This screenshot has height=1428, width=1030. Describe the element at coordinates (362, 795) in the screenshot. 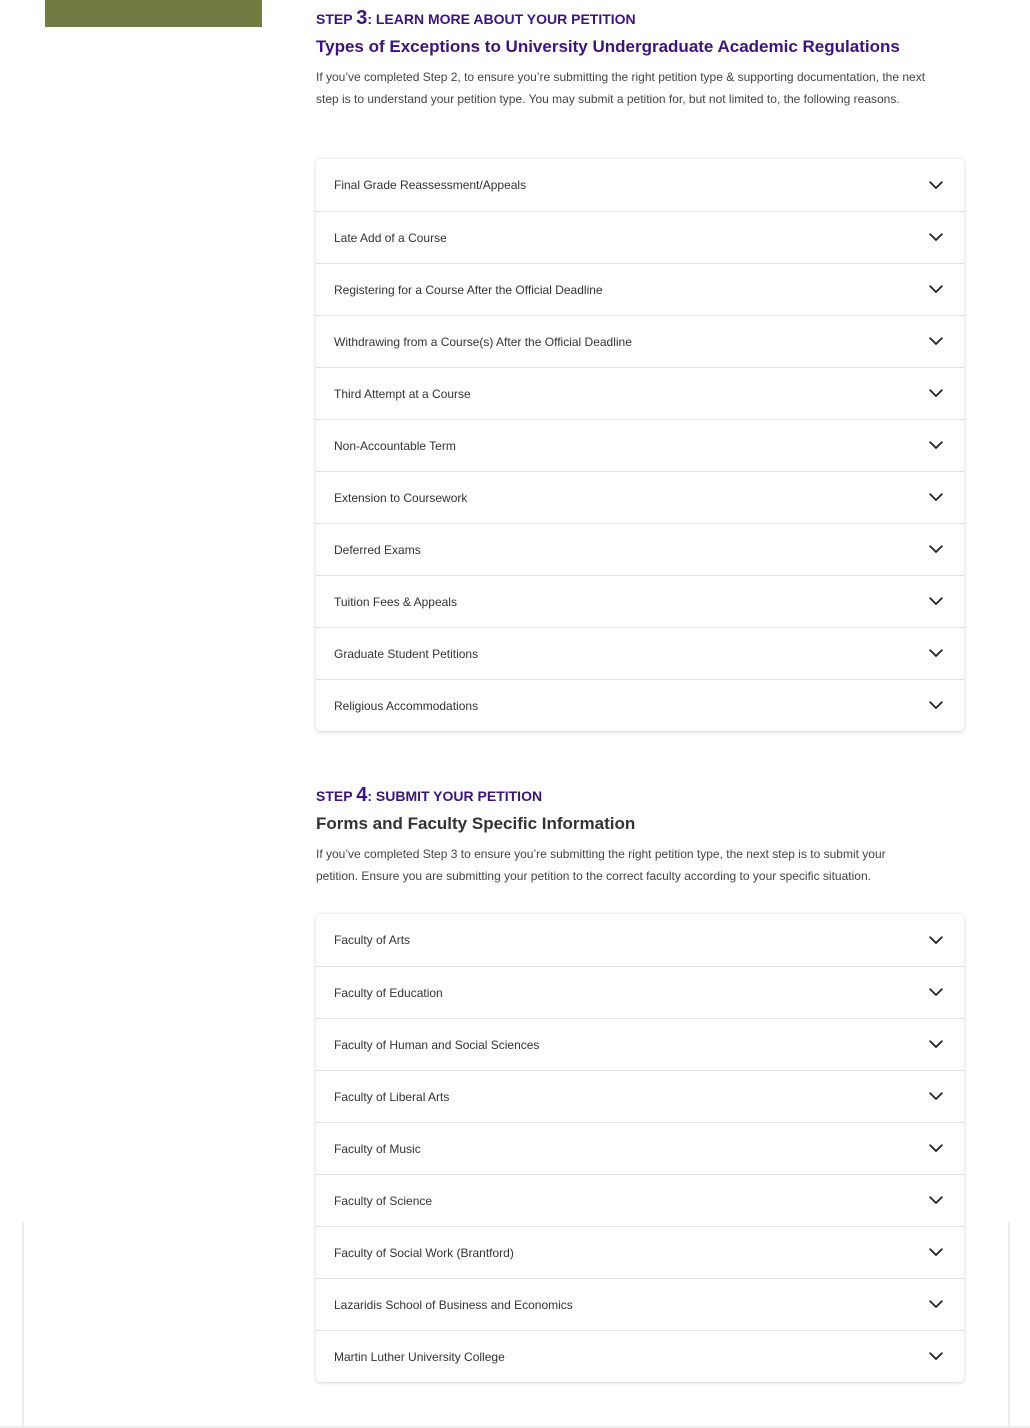

I see `step4-heading-number: 4` at that location.